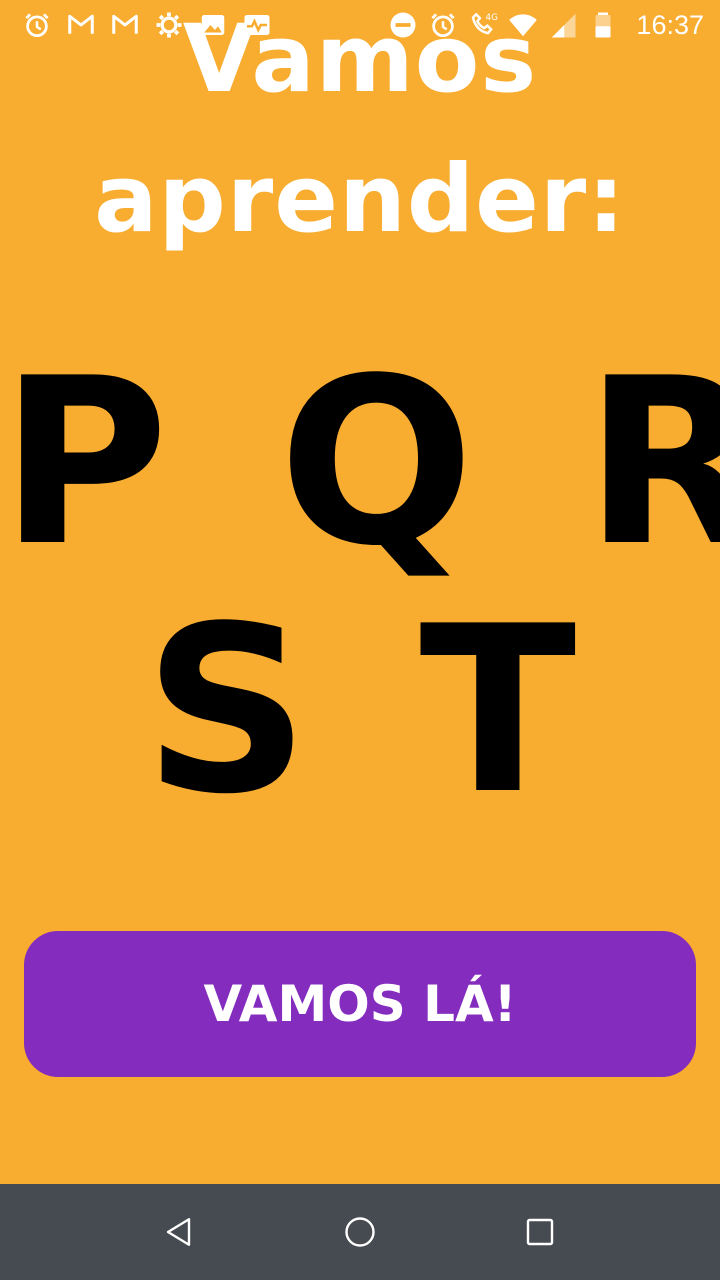  I want to click on status-right-icons: 4G 16:37, so click(546, 25).